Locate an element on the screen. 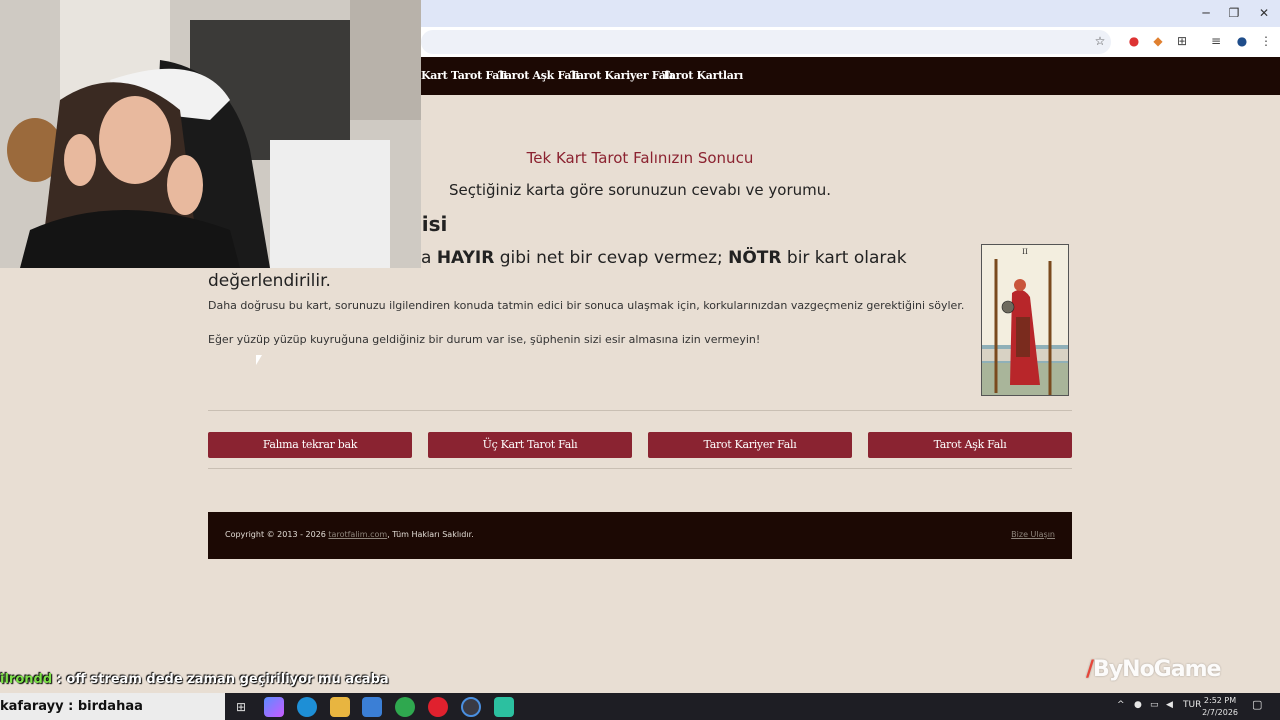  chat-username: ilrondd is located at coordinates (26, 679).